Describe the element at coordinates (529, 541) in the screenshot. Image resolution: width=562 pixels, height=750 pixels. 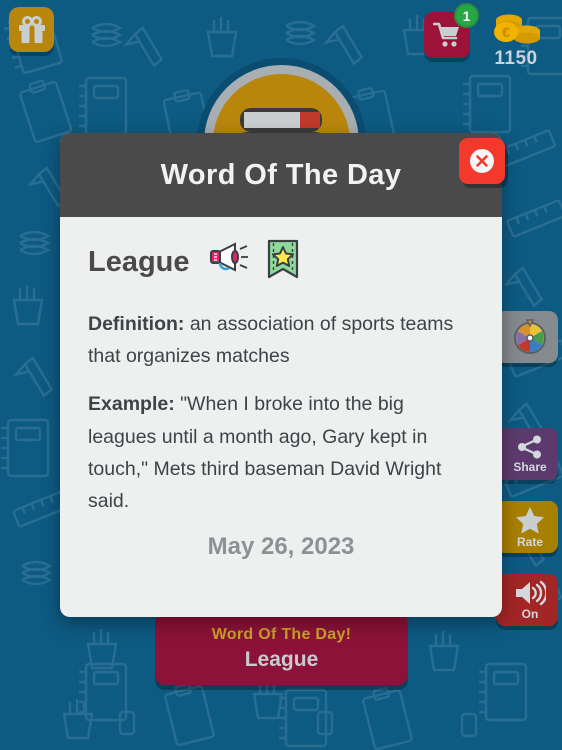
I see `rate-label: Rate` at that location.